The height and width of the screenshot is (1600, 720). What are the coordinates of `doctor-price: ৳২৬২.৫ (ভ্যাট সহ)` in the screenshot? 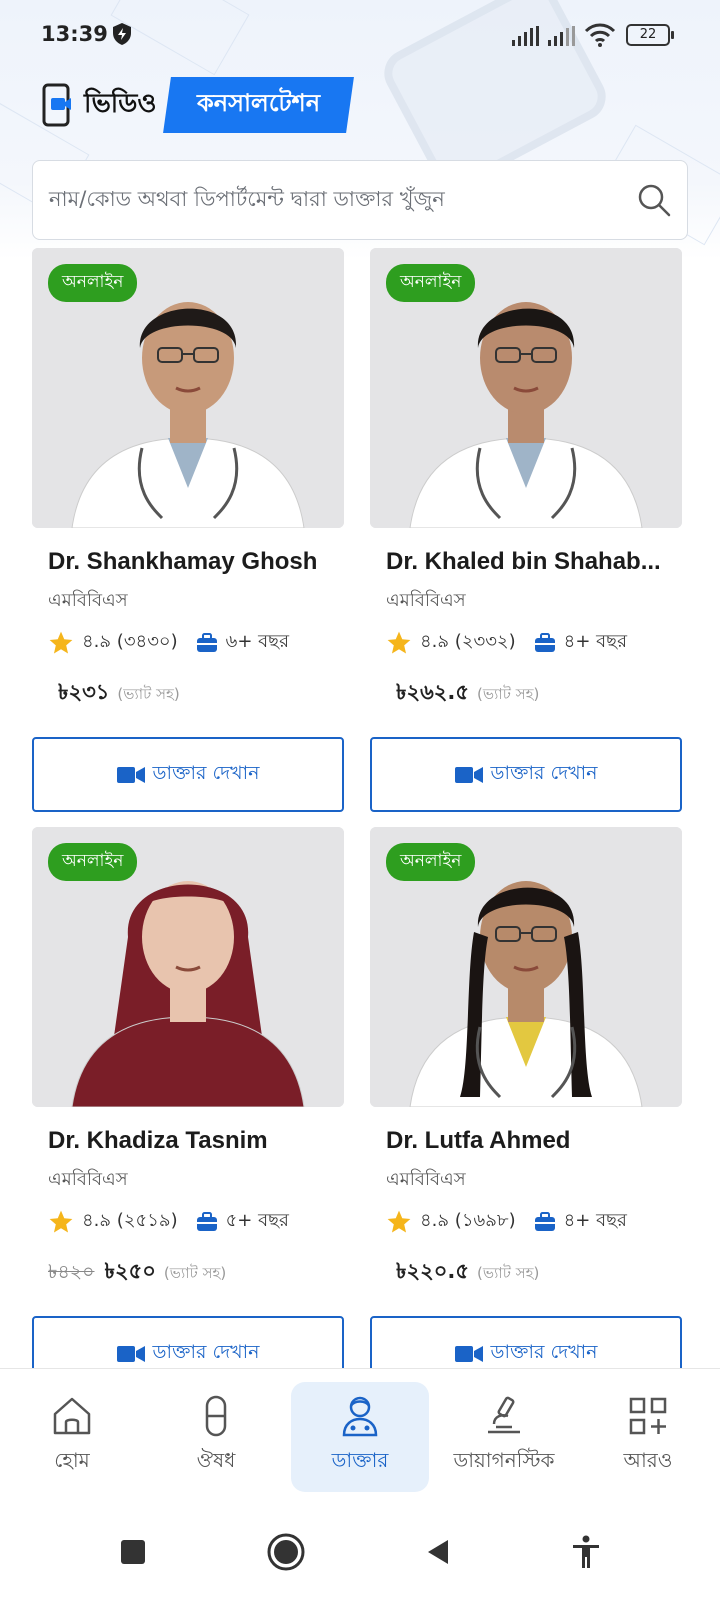 It's located at (534, 693).